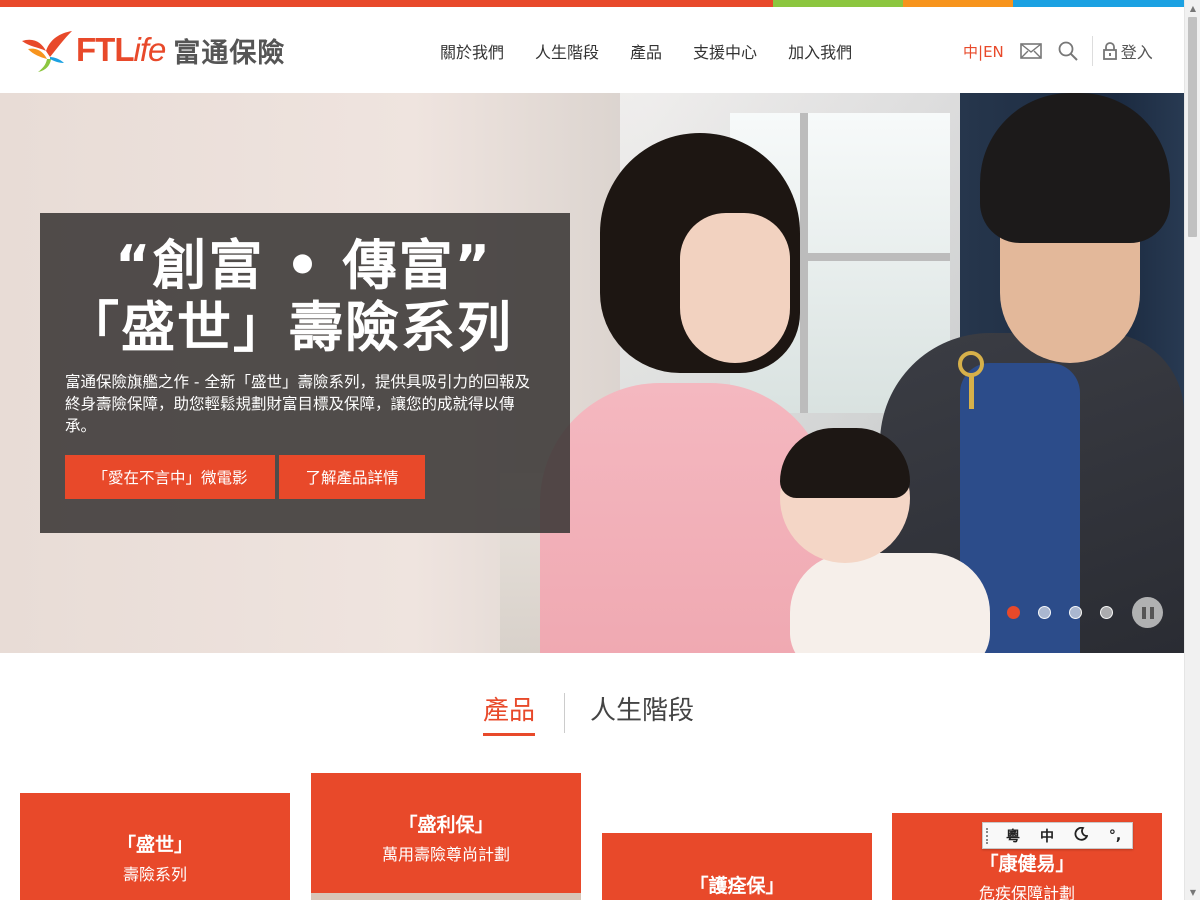 This screenshot has width=1200, height=900. I want to click on brand-logo: FTLife 富通保險, so click(152, 50).